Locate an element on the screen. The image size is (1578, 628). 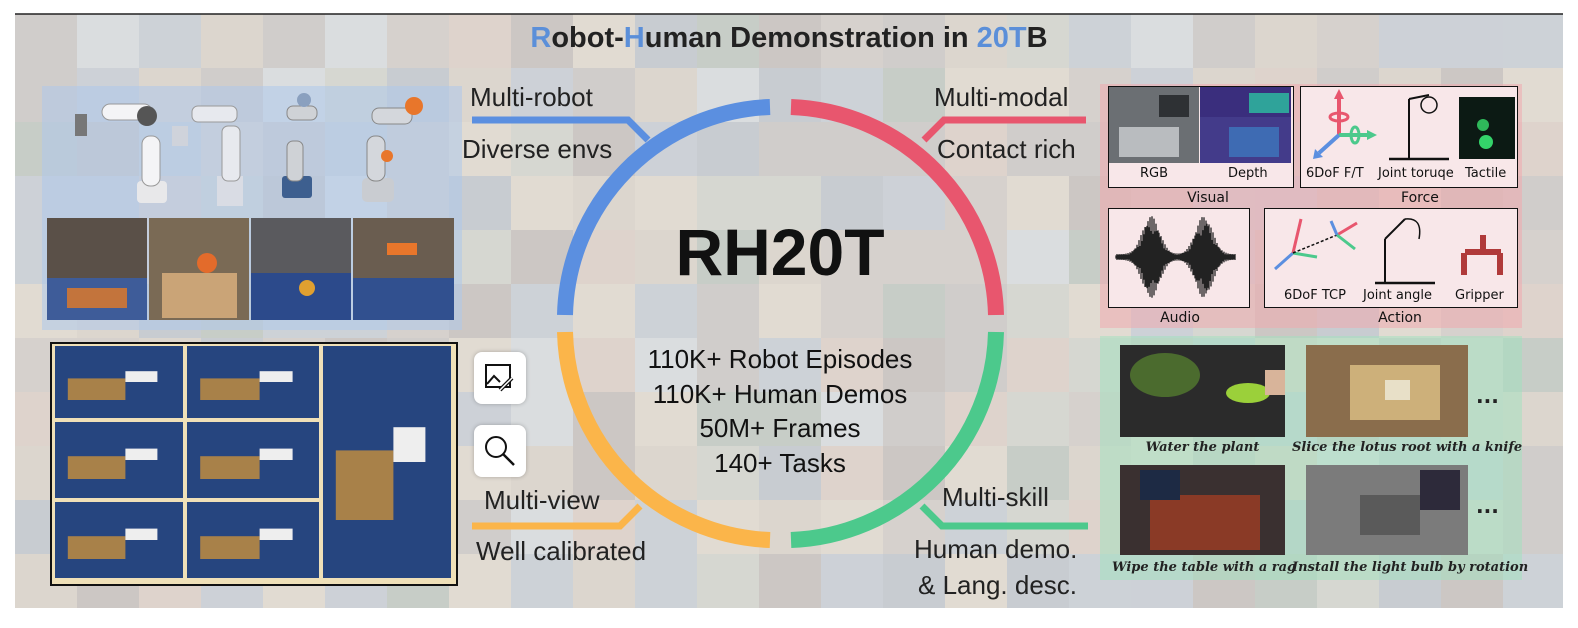
caption-water-plant: Water the plant is located at coordinates (1202, 447).